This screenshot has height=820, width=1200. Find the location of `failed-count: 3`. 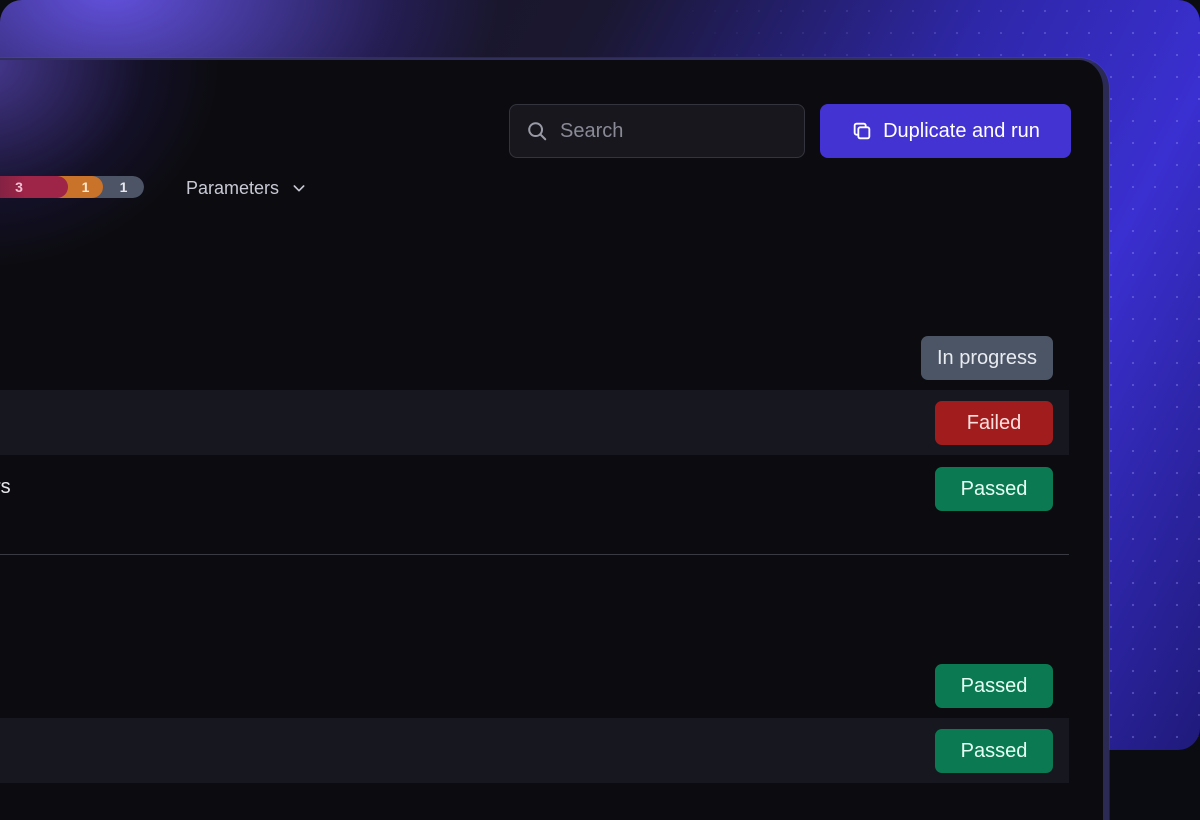

failed-count: 3 is located at coordinates (34, 187).